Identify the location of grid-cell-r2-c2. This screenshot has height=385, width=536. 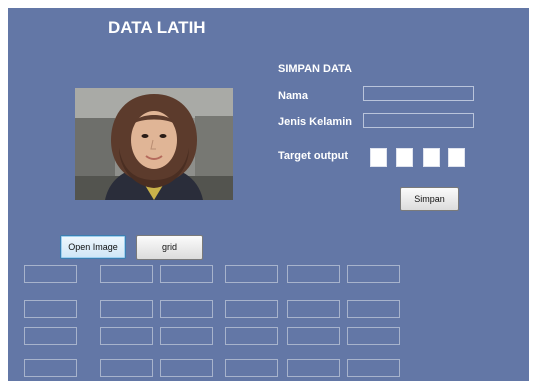
(126, 309).